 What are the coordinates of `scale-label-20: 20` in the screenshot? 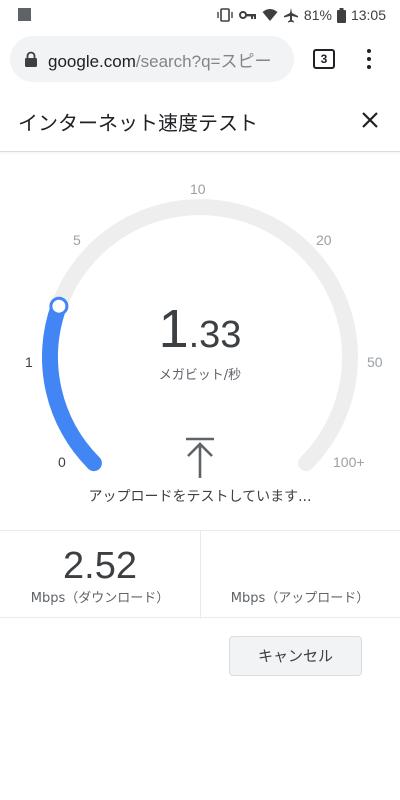 It's located at (324, 240).